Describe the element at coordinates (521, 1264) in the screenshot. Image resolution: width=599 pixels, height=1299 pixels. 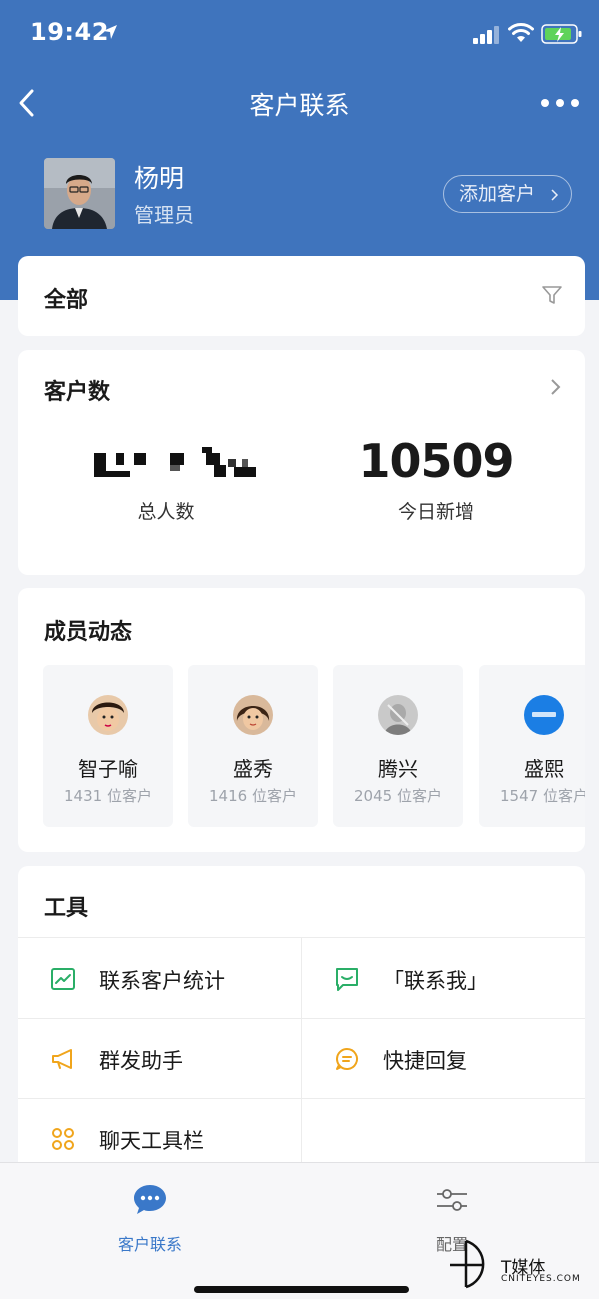
I see `watermark-logo: T媒体 CNITEYES.COM` at that location.